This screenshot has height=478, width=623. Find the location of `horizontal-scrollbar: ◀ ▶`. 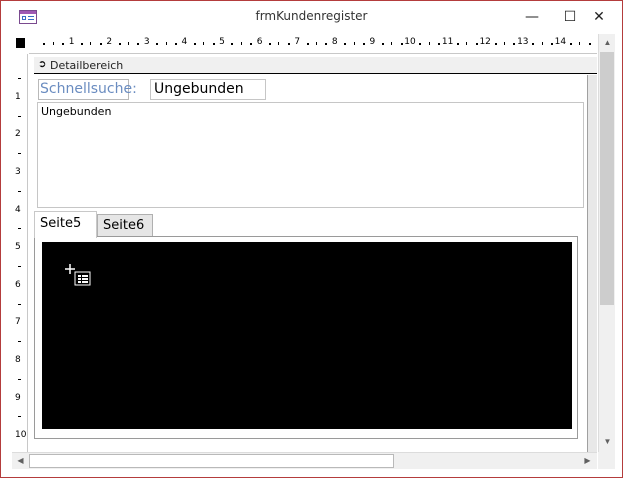

horizontal-scrollbar: ◀ ▶ is located at coordinates (304, 460).